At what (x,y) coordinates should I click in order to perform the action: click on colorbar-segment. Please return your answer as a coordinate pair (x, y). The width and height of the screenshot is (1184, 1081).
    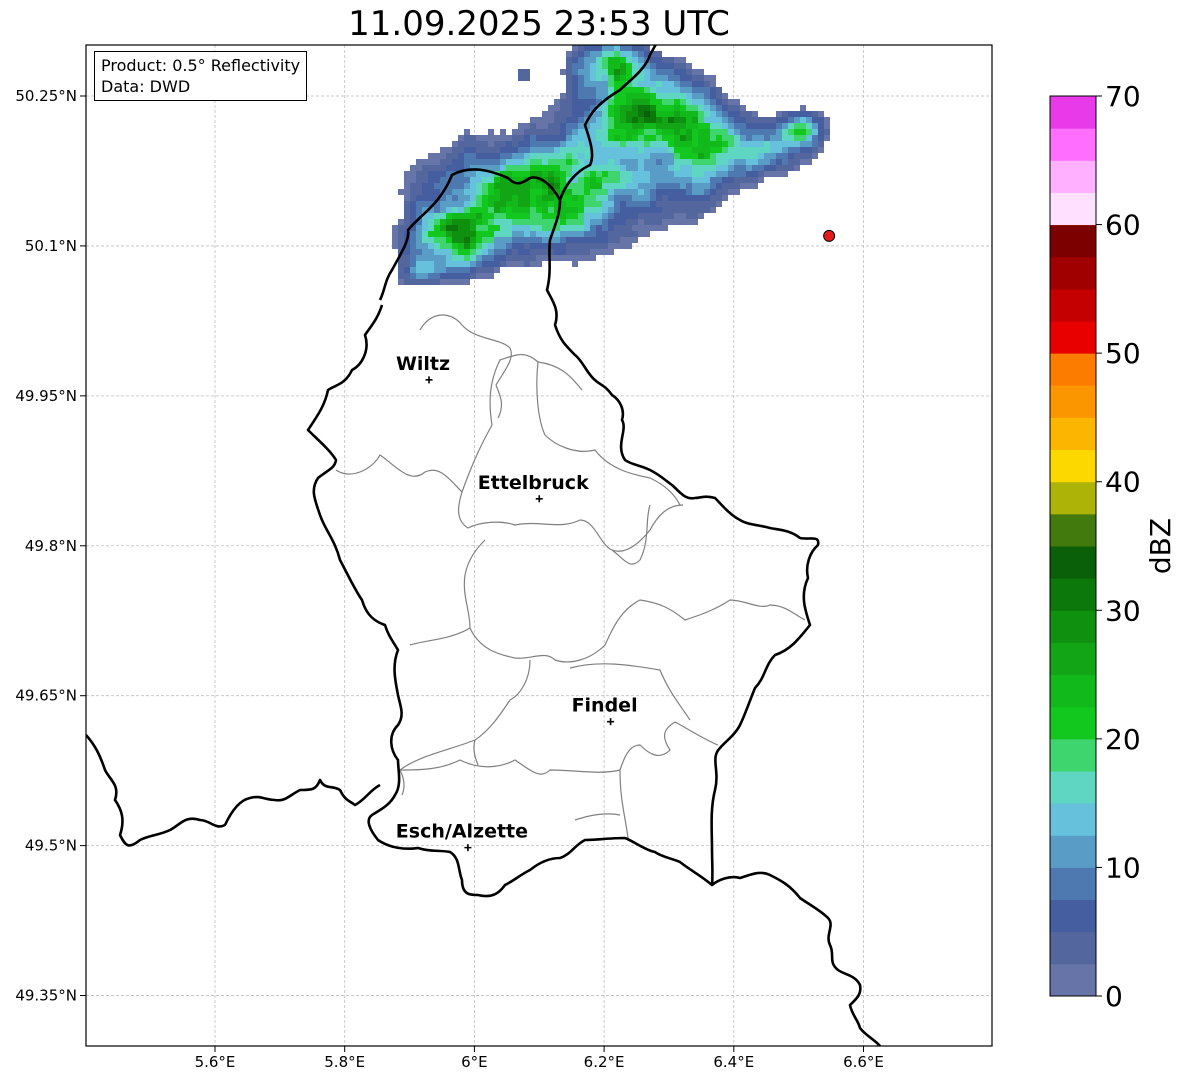
    Looking at the image, I should click on (1073, 980).